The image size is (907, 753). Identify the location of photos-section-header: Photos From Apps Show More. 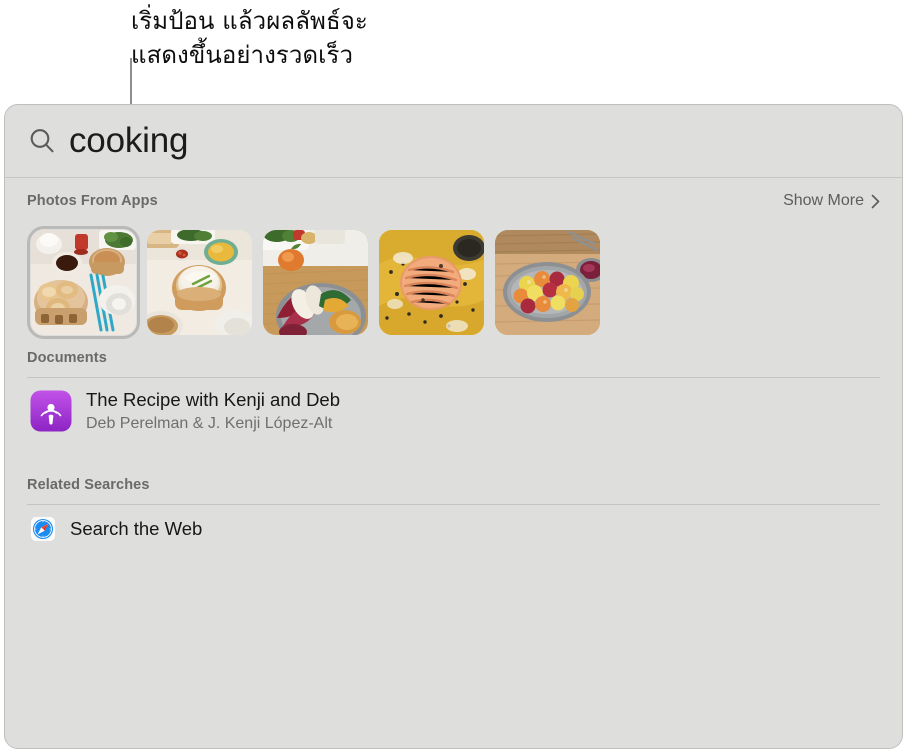
(453, 201).